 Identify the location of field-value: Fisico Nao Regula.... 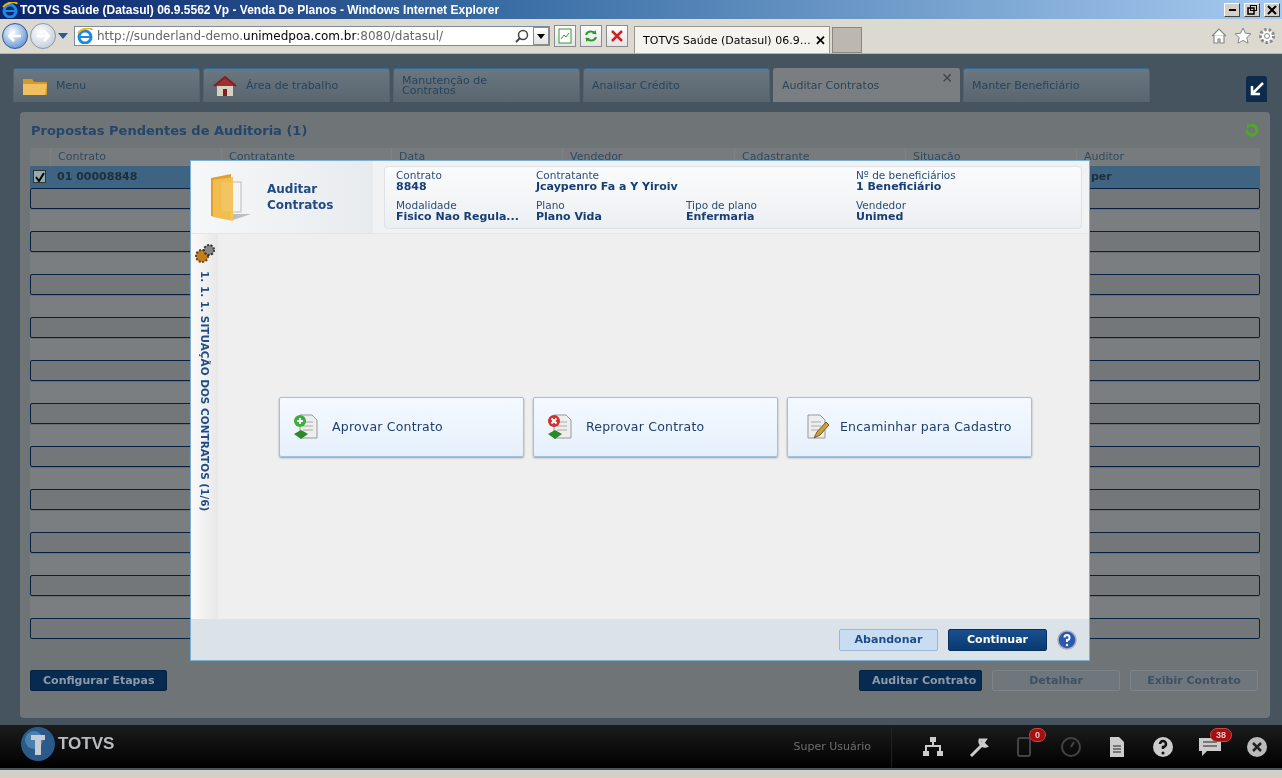
(458, 217).